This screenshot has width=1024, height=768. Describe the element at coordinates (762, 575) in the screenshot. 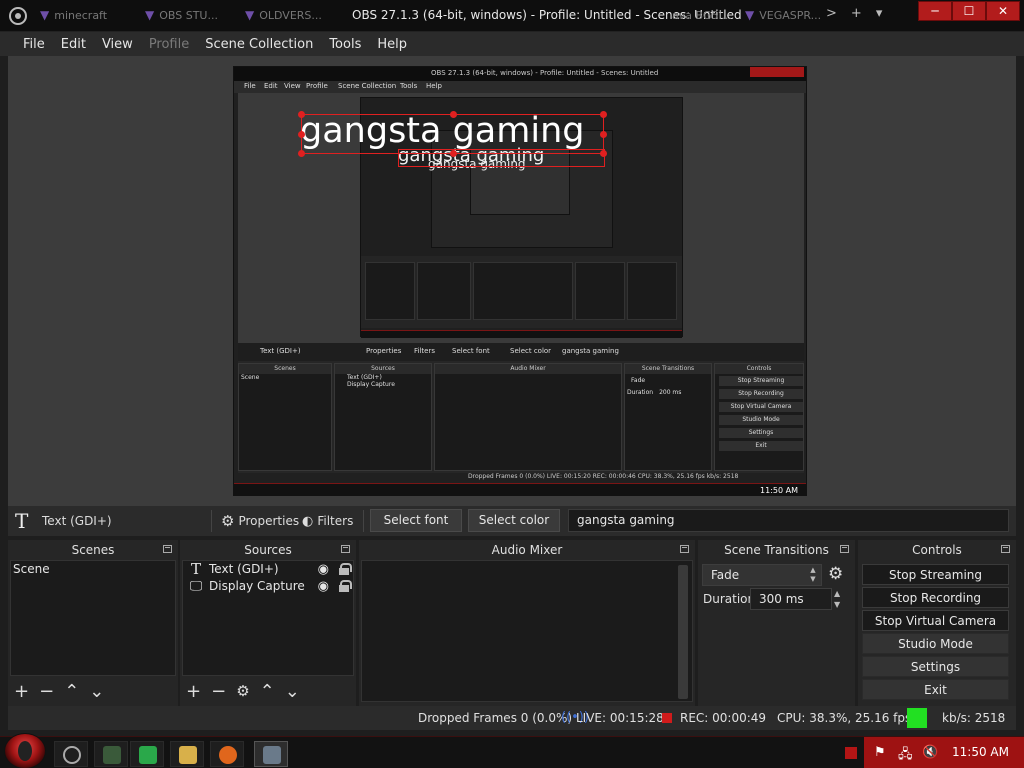

I see `transition-select: Fade ▲ ▼` at that location.